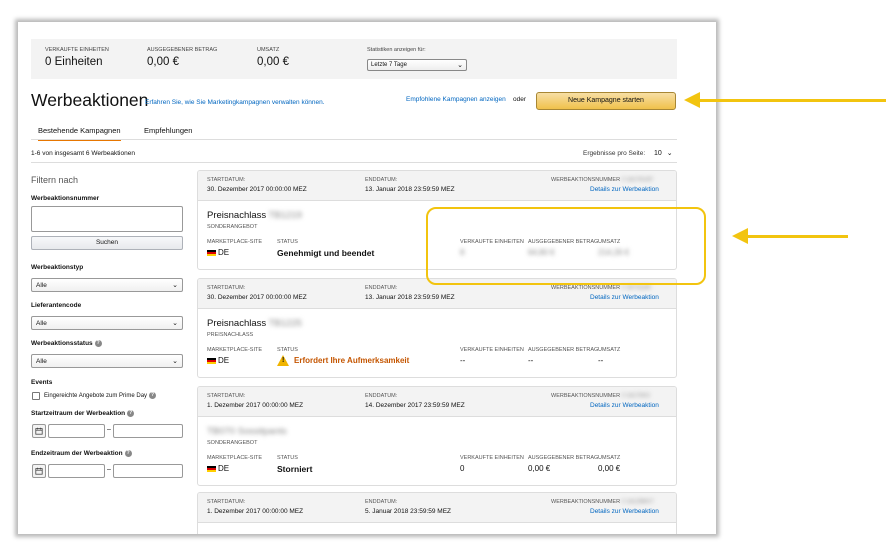 Image resolution: width=888 pixels, height=555 pixels. I want to click on highlight-box, so click(566, 246).